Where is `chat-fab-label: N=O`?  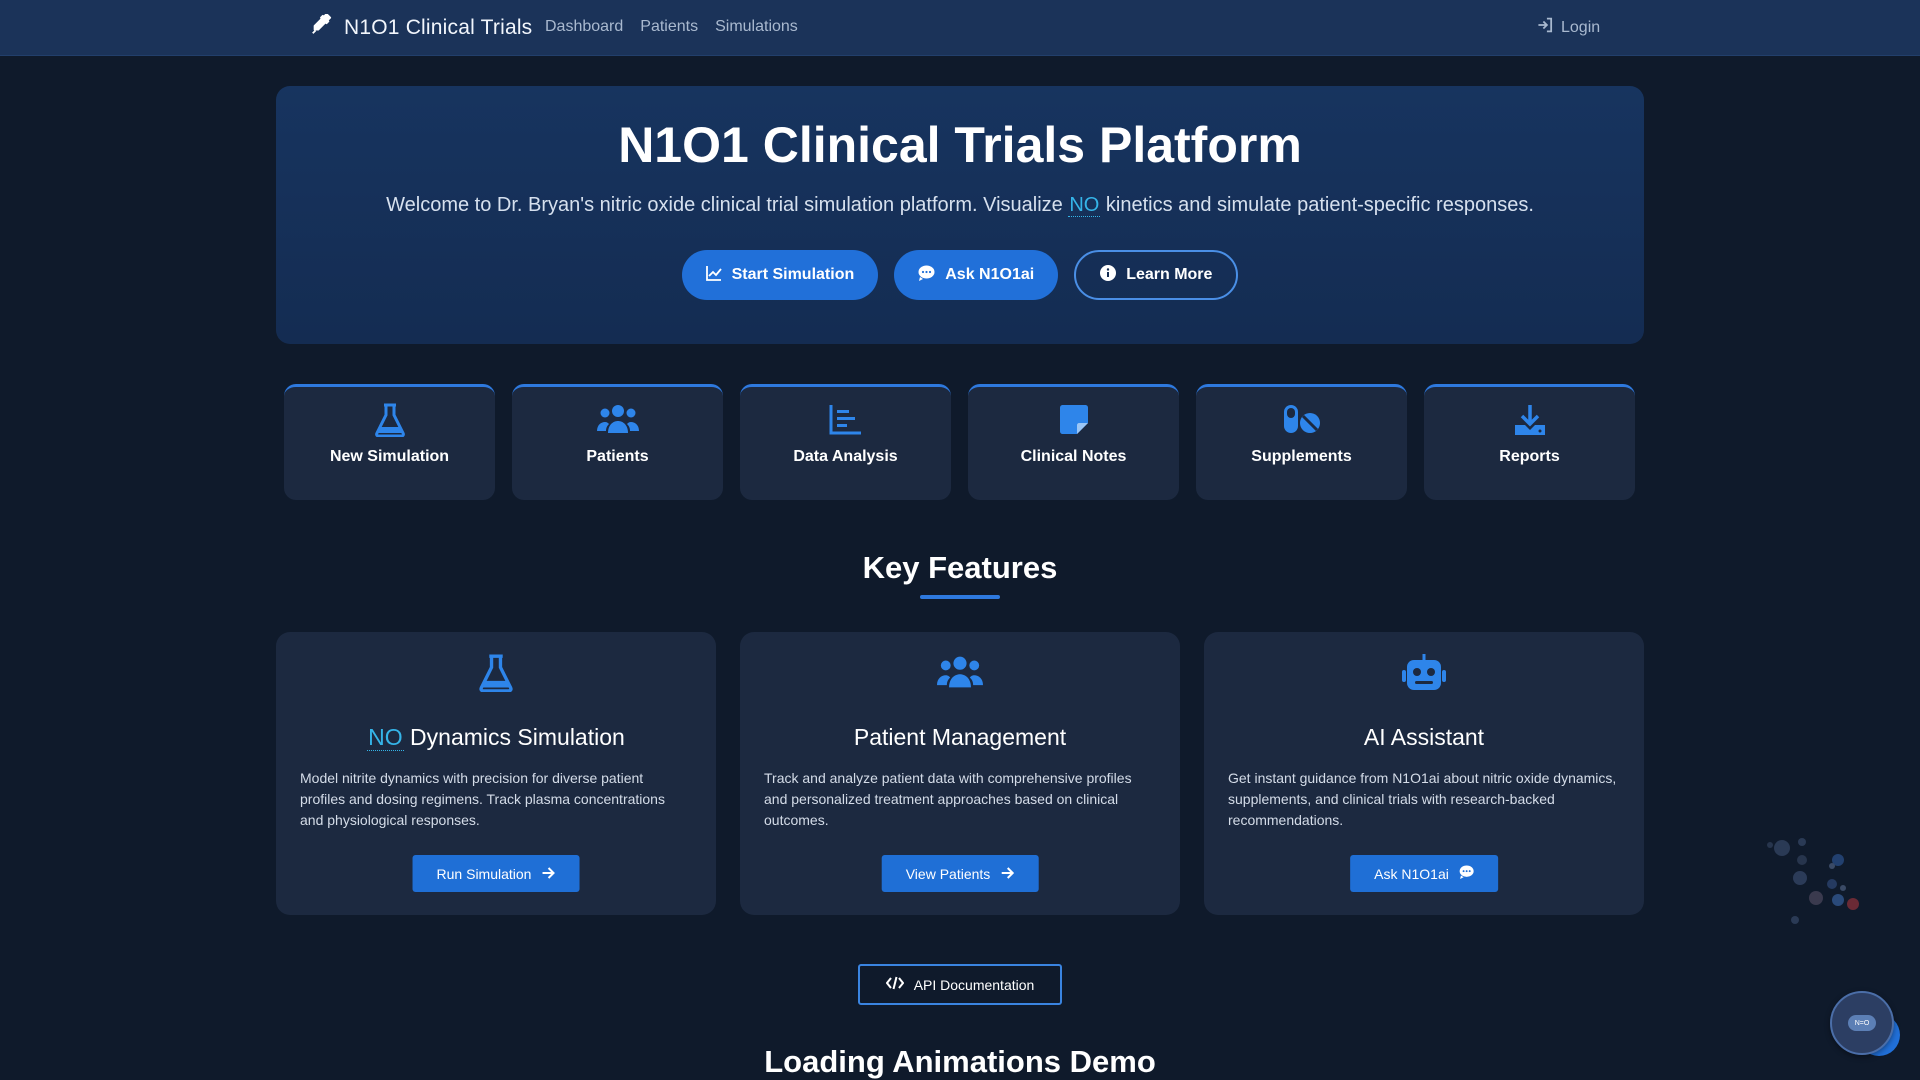 chat-fab-label: N=O is located at coordinates (1862, 1023).